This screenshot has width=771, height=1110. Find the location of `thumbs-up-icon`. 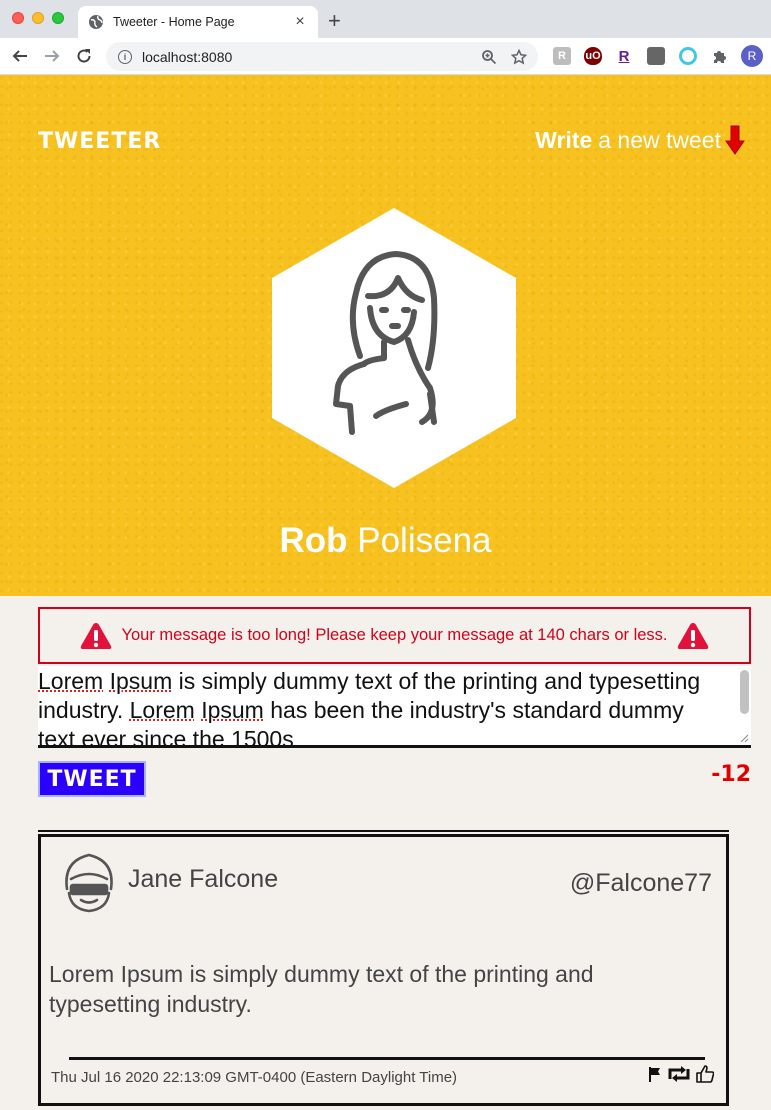

thumbs-up-icon is located at coordinates (705, 1074).